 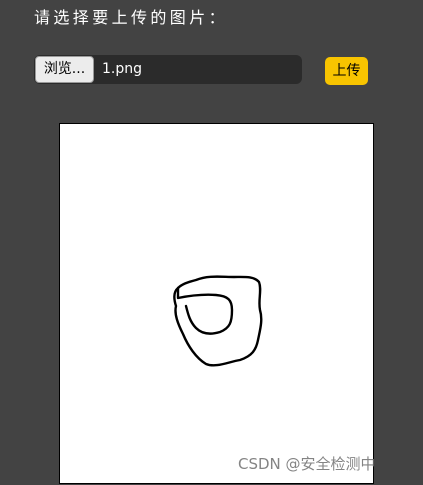 What do you see at coordinates (346, 71) in the screenshot?
I see `upload-button: 上传` at bounding box center [346, 71].